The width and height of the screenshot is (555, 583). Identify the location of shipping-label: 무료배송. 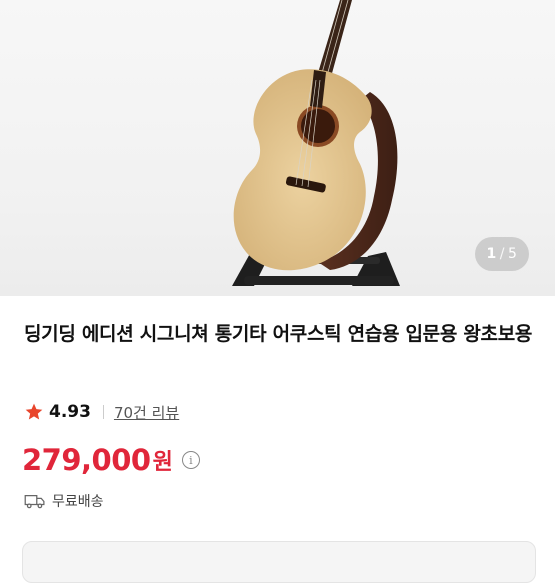
(78, 502).